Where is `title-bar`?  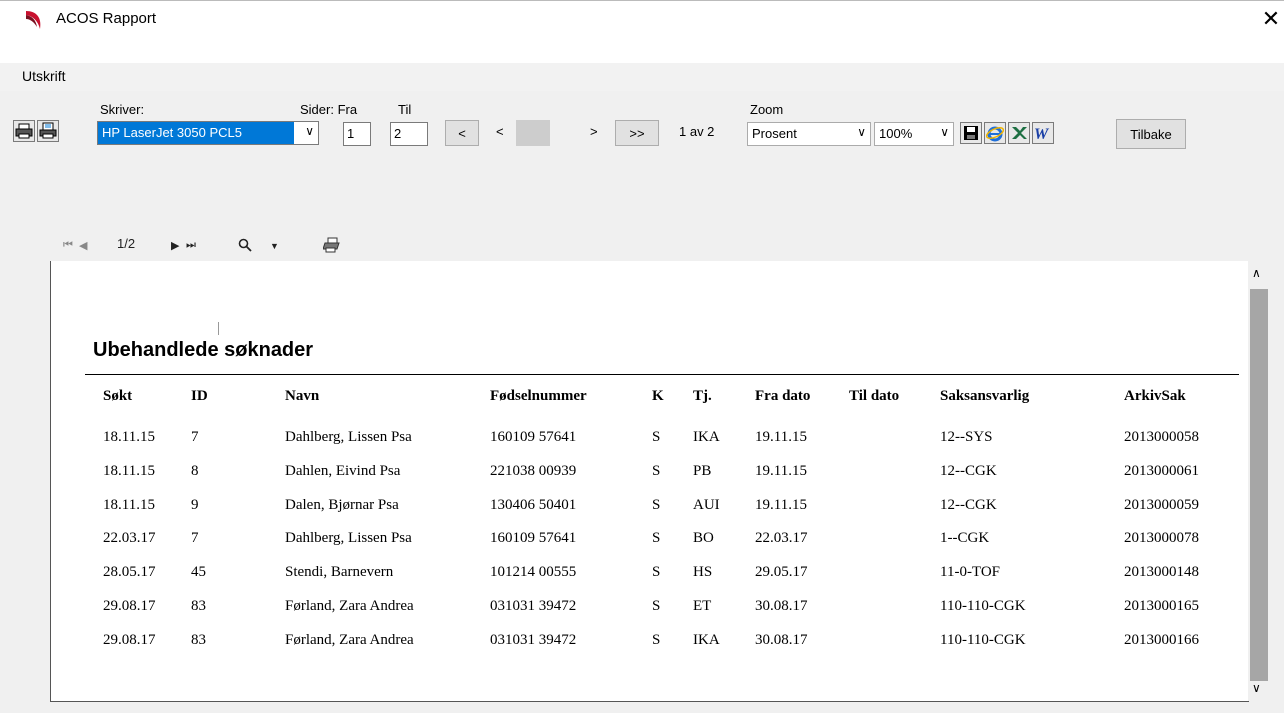 title-bar is located at coordinates (642, 19).